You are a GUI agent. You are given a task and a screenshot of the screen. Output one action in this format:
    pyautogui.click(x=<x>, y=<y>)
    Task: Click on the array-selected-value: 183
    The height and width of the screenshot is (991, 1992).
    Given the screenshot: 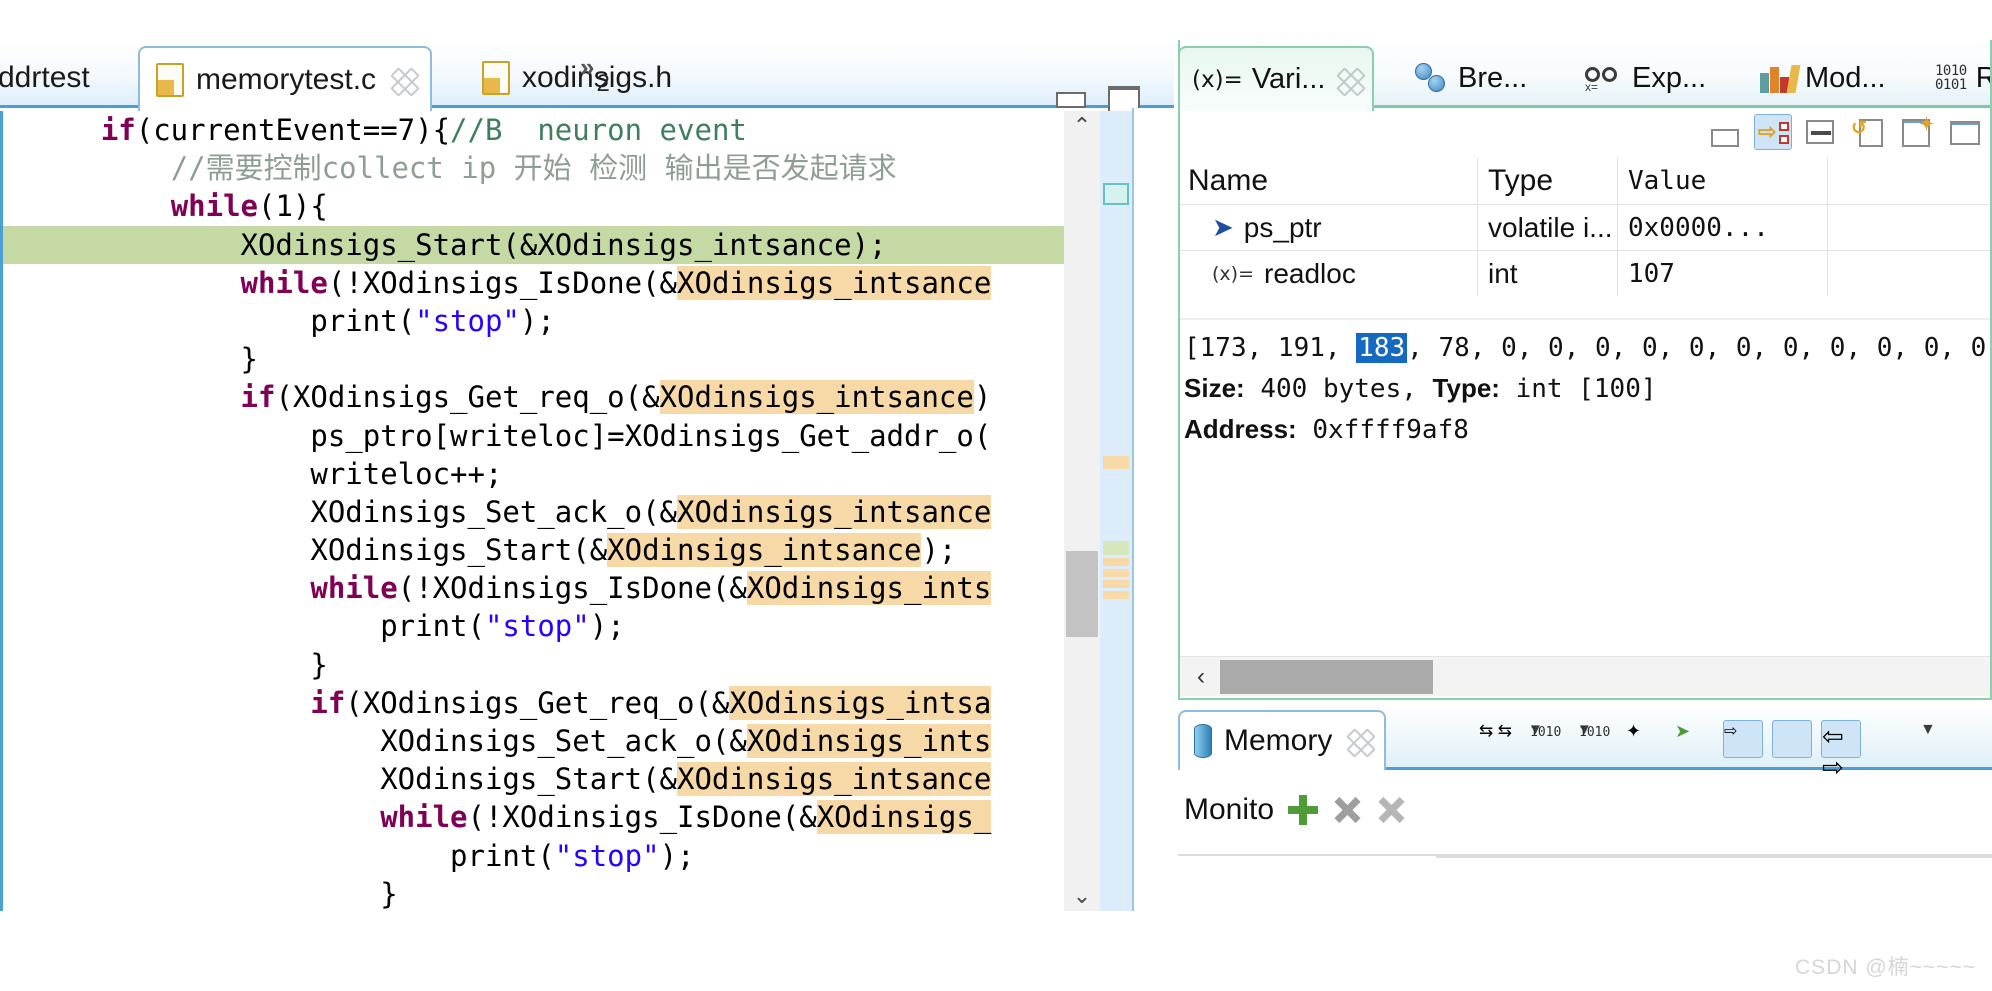 What is the action you would take?
    pyautogui.click(x=1382, y=348)
    